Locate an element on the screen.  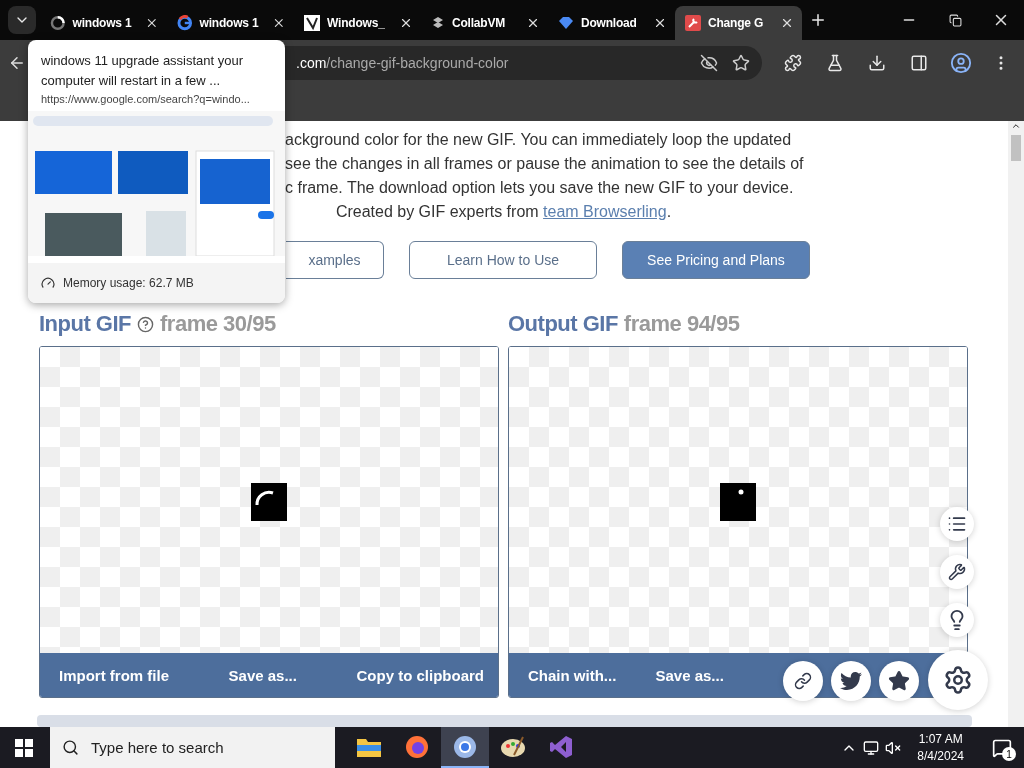
gauge-icon is located at coordinates (48, 283).